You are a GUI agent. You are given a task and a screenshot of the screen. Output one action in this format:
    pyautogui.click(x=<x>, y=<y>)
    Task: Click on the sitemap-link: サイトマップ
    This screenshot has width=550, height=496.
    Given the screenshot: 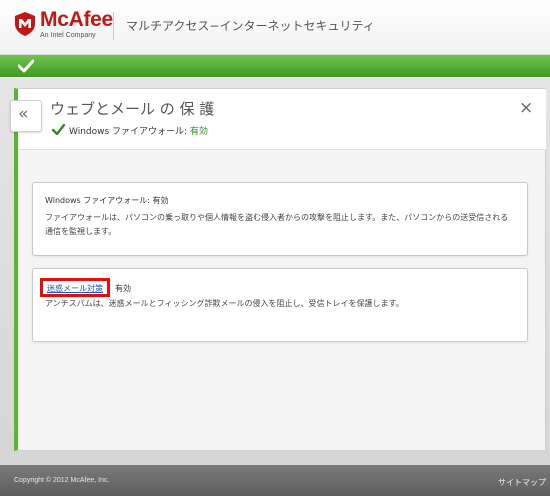 What is the action you would take?
    pyautogui.click(x=522, y=482)
    